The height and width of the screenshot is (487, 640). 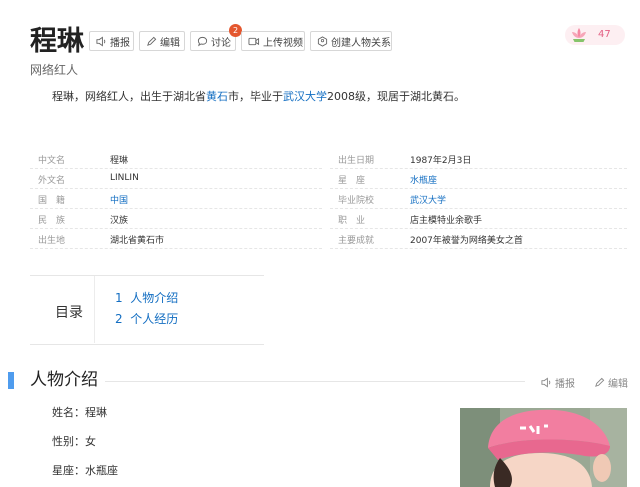 I want to click on info-row: 出生日期 1987年2月3日, so click(x=478, y=159).